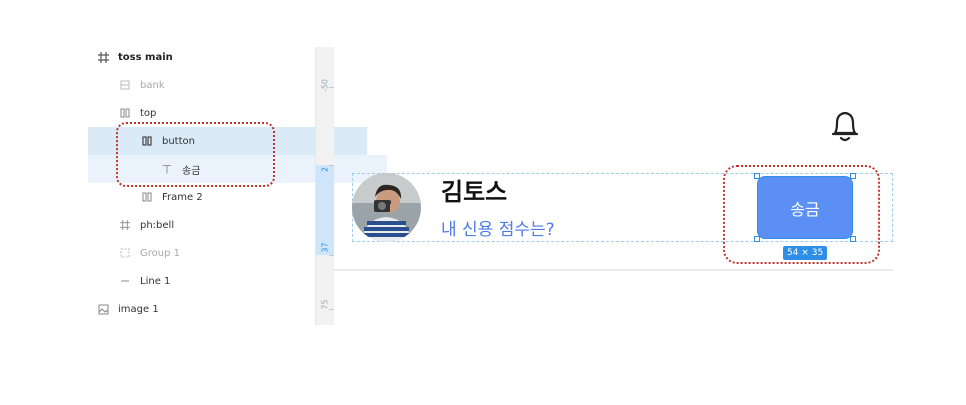 This screenshot has height=405, width=966. What do you see at coordinates (205, 309) in the screenshot?
I see `layer-image-1: image 1` at bounding box center [205, 309].